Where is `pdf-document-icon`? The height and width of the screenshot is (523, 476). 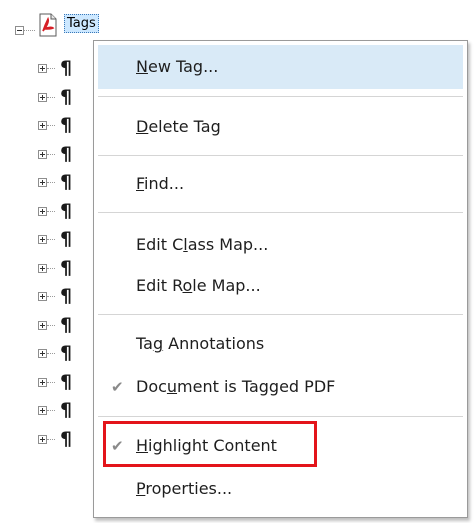
pdf-document-icon is located at coordinates (48, 25).